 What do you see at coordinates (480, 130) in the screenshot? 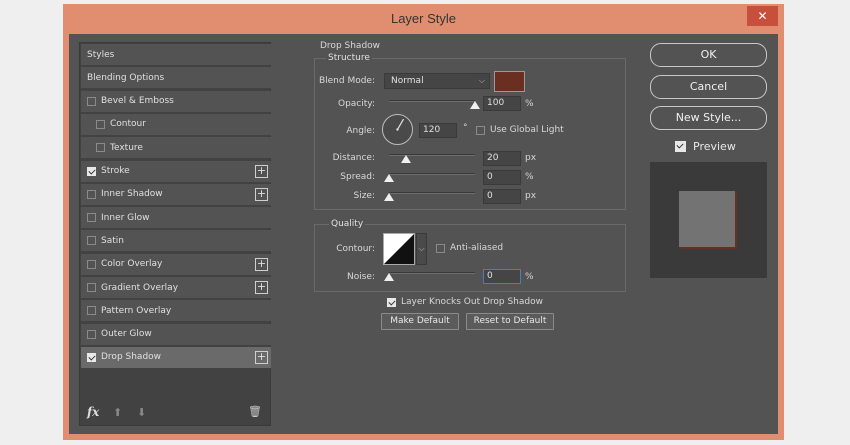
I see `use-global-light-box` at bounding box center [480, 130].